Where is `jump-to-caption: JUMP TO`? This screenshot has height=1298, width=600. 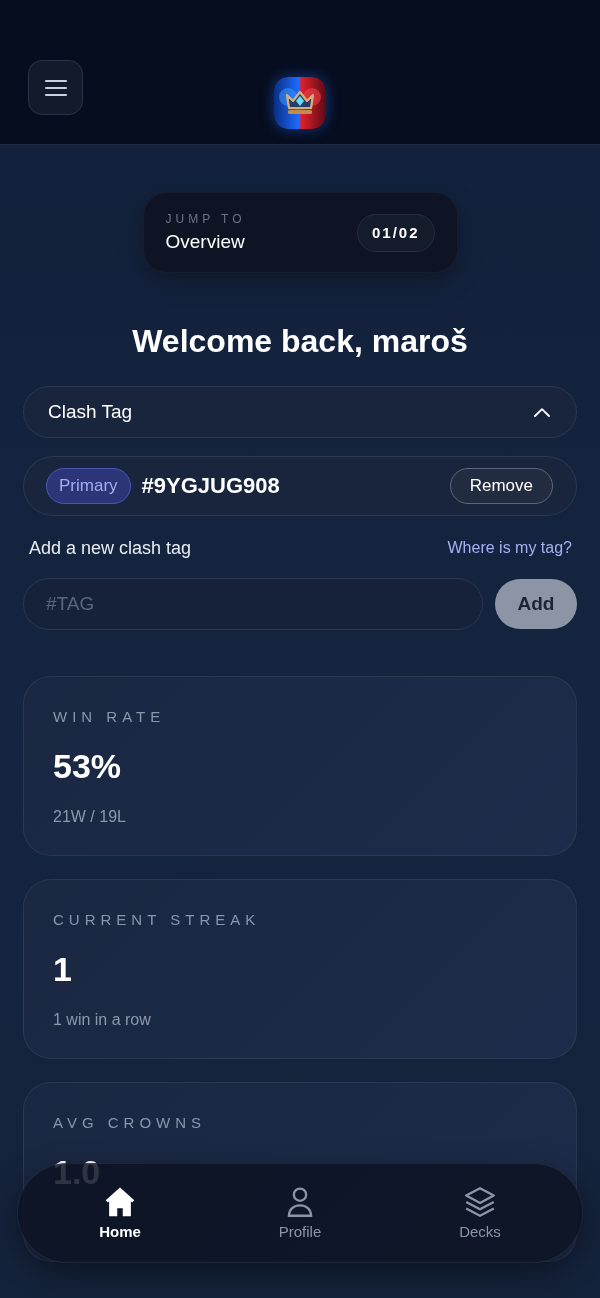 jump-to-caption: JUMP TO is located at coordinates (205, 219).